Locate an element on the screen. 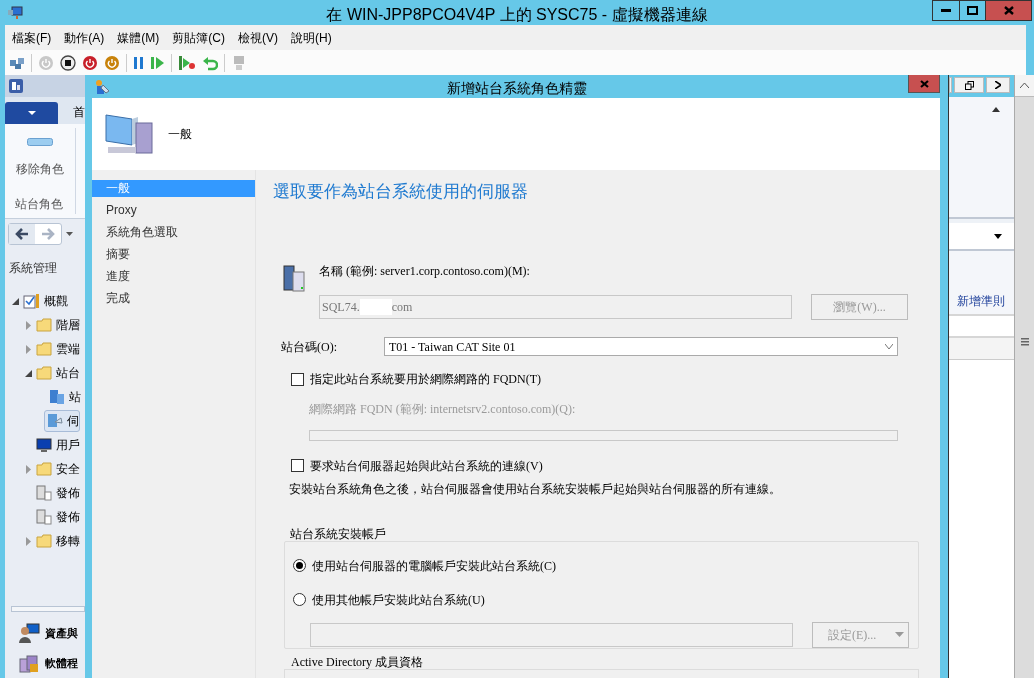 This screenshot has height=678, width=1034. minimize-button is located at coordinates (946, 10).